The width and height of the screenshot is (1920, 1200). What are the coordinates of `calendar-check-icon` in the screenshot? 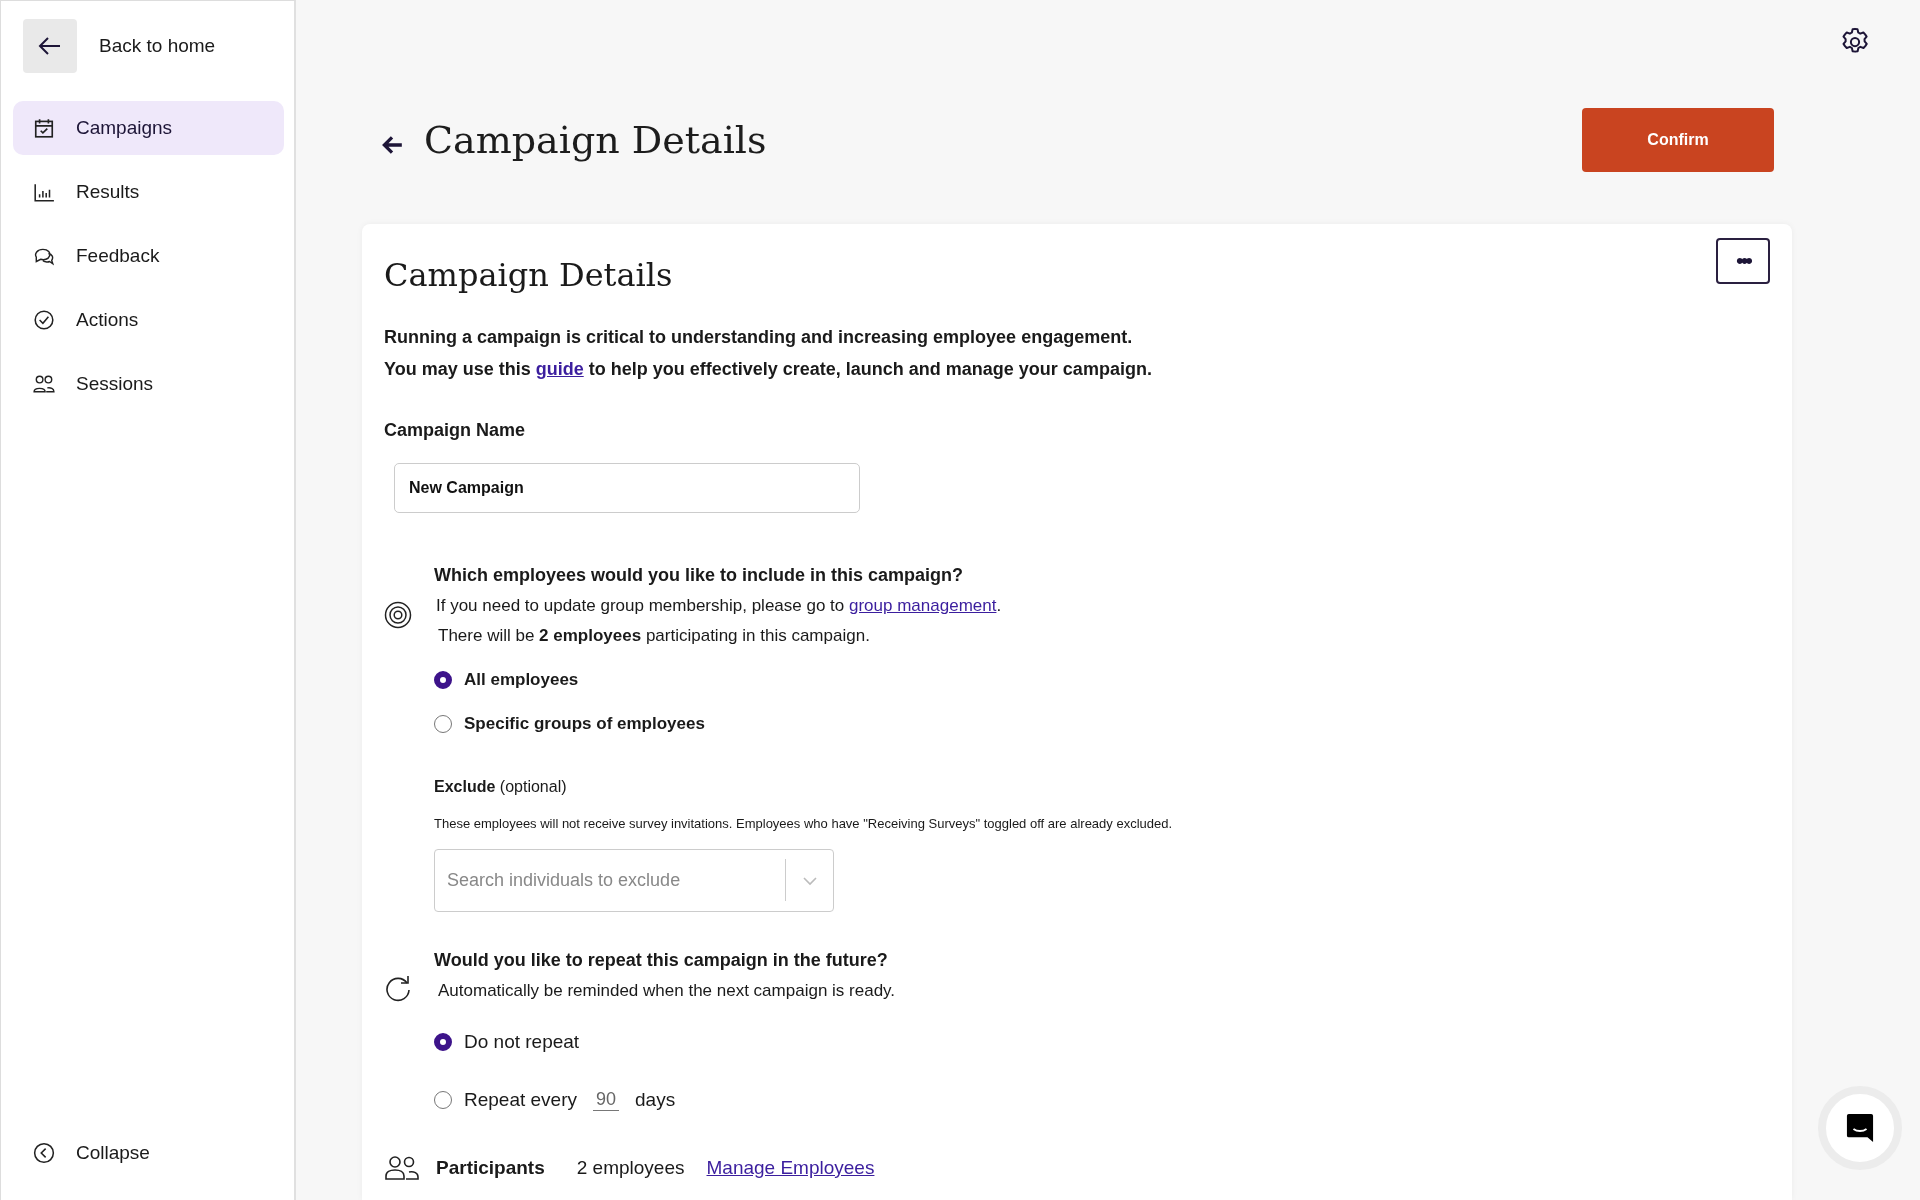 It's located at (44, 128).